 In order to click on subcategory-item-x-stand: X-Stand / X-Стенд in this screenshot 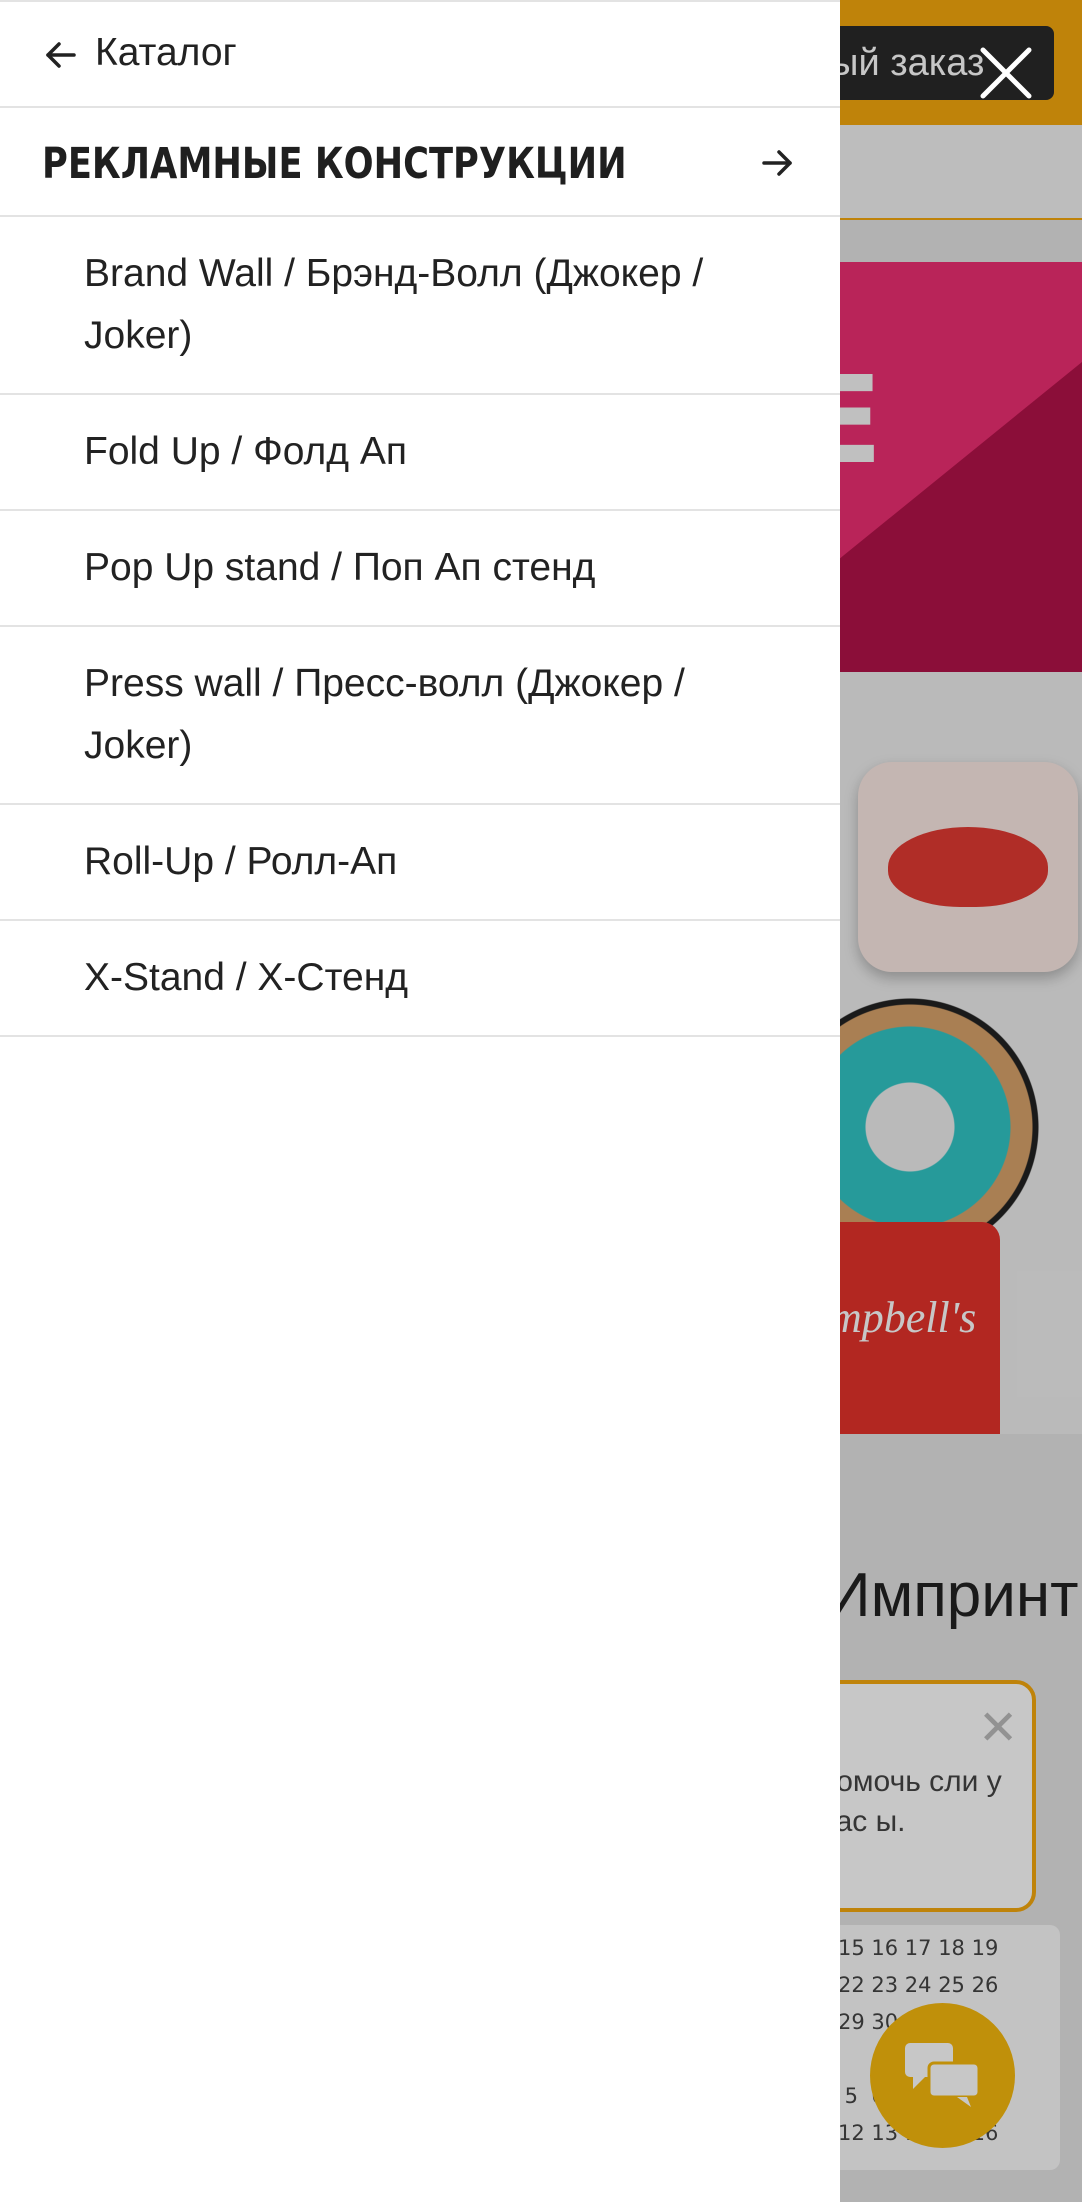, I will do `click(420, 979)`.